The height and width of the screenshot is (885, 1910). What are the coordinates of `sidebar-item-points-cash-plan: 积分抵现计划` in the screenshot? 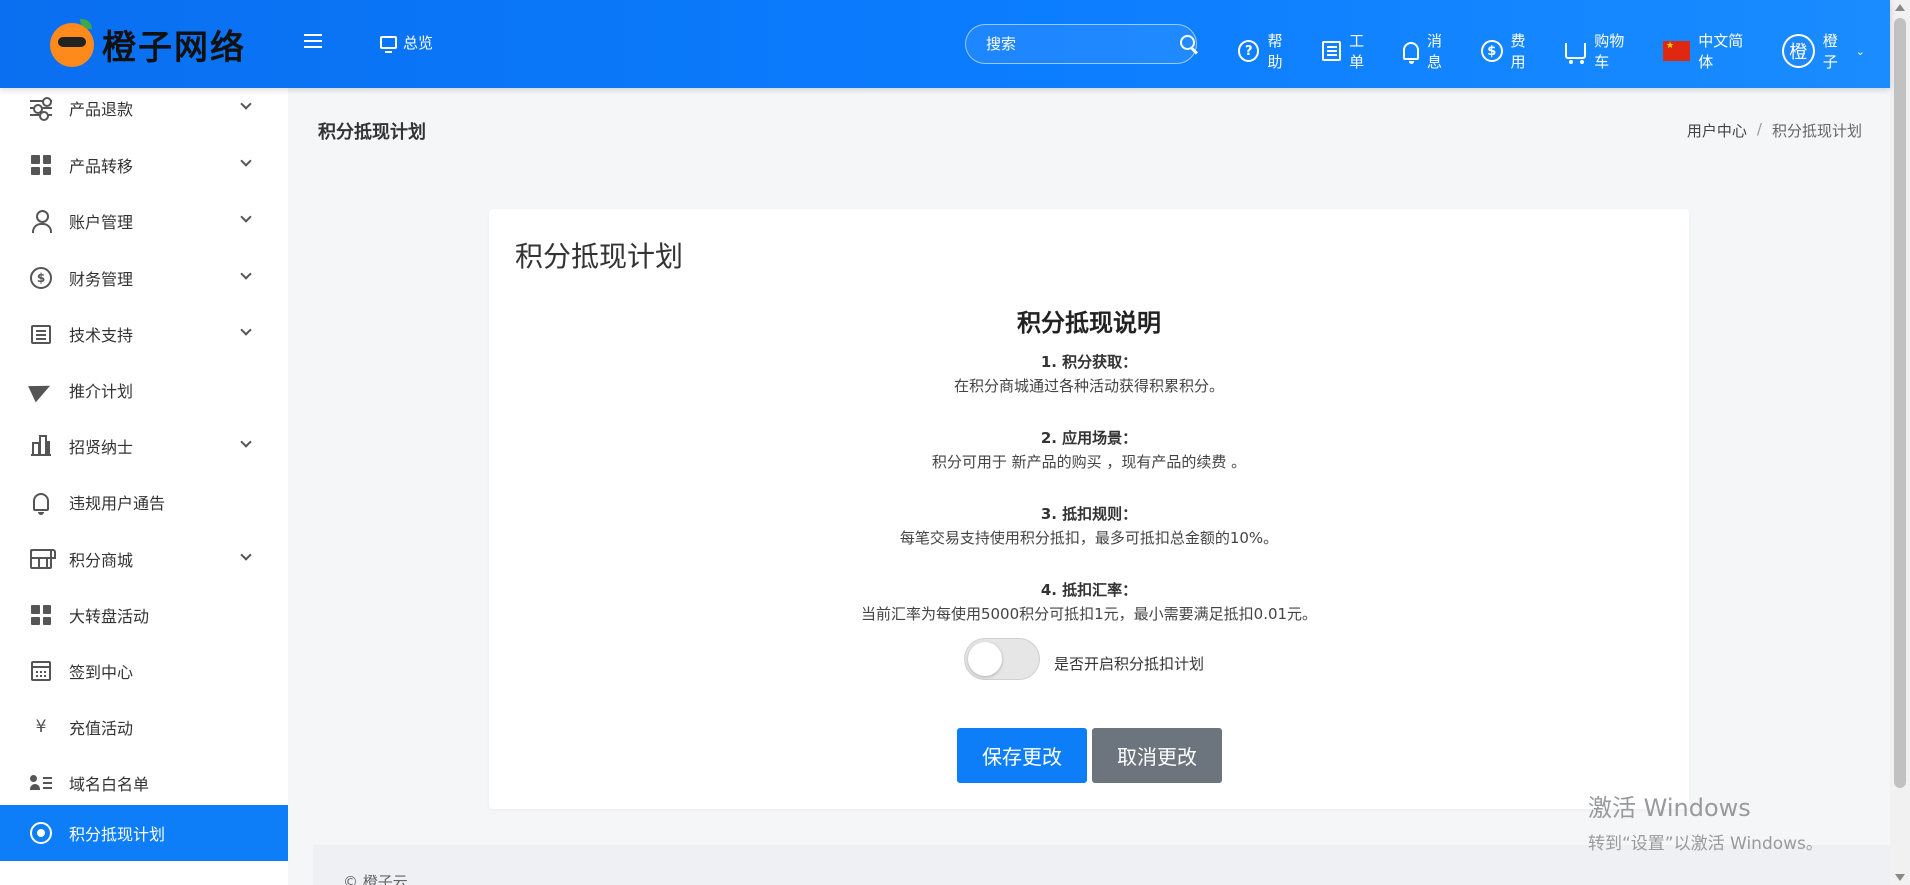 It's located at (144, 833).